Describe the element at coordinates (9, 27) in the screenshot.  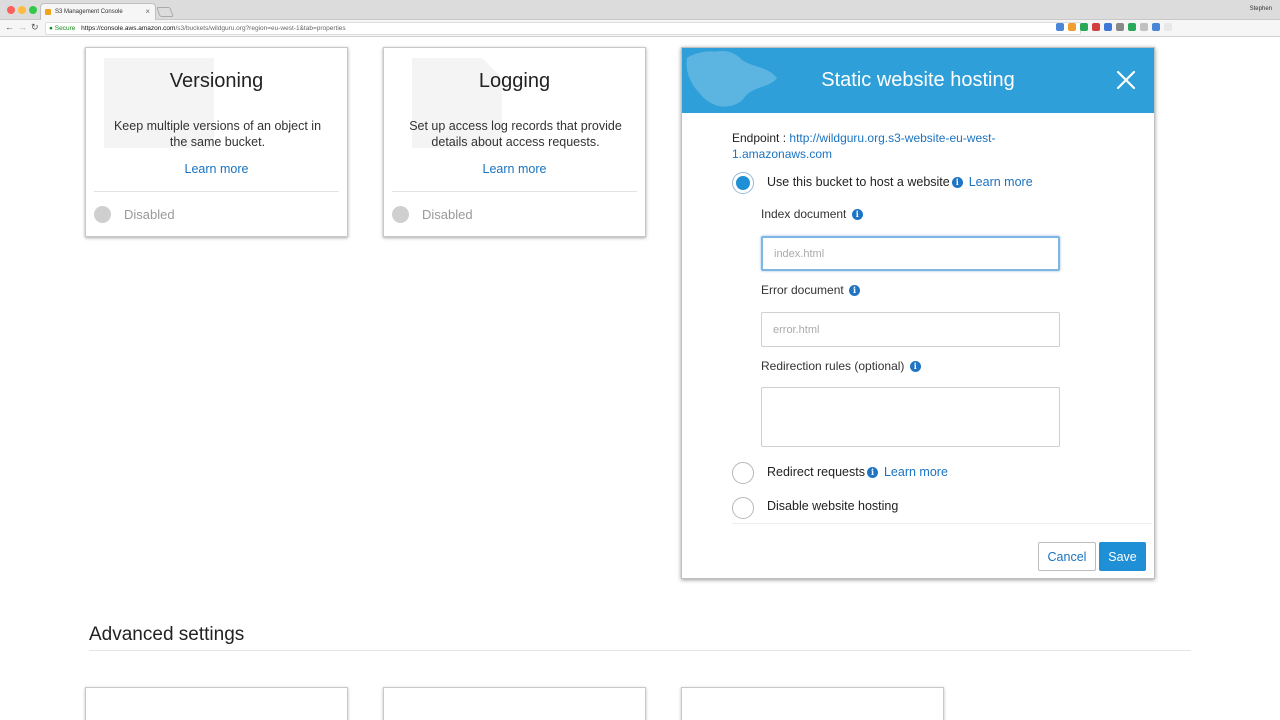
I see `back-icon: ←` at that location.